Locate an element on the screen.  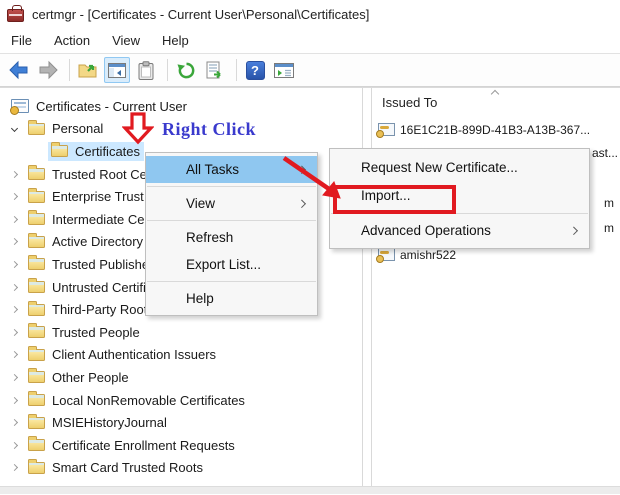
tree-item-box: Trusted Publishers is located at coordinates (94, 264).